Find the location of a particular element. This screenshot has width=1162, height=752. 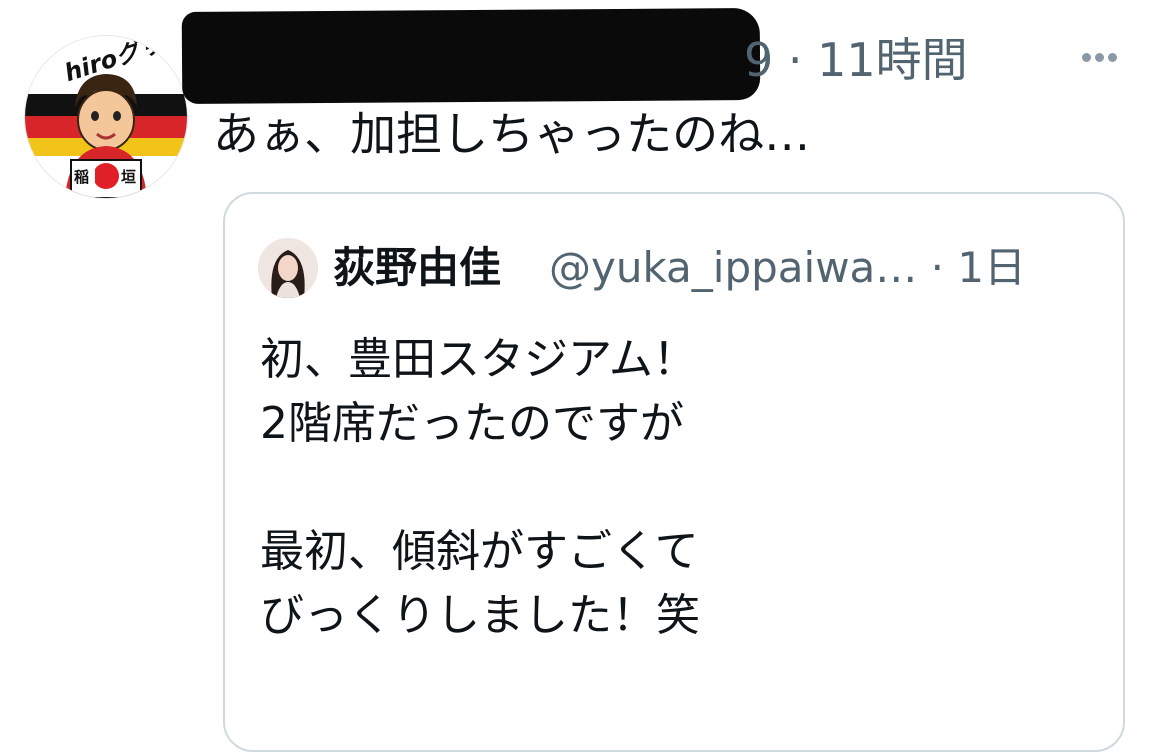

avatar-illustration: hiroグリ 稲 垣 is located at coordinates (106, 117).